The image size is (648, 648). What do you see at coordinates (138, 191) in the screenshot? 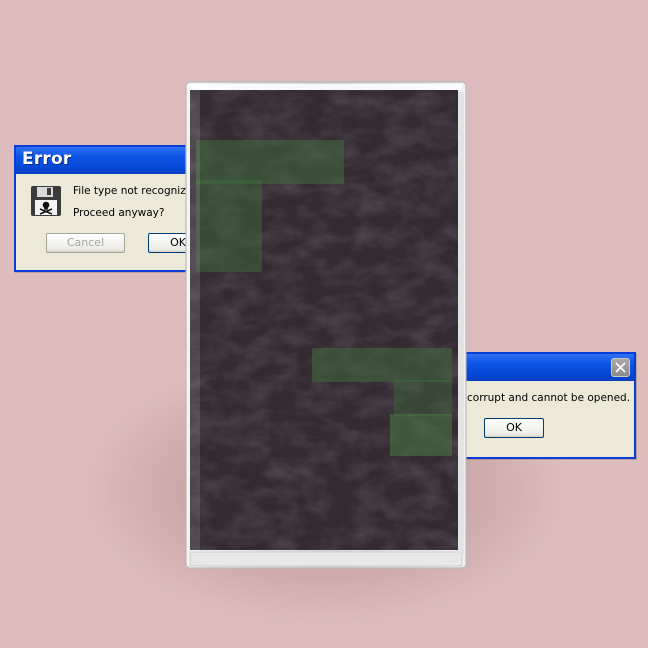
I see `dialog-message-line1: File type not recognized.` at bounding box center [138, 191].